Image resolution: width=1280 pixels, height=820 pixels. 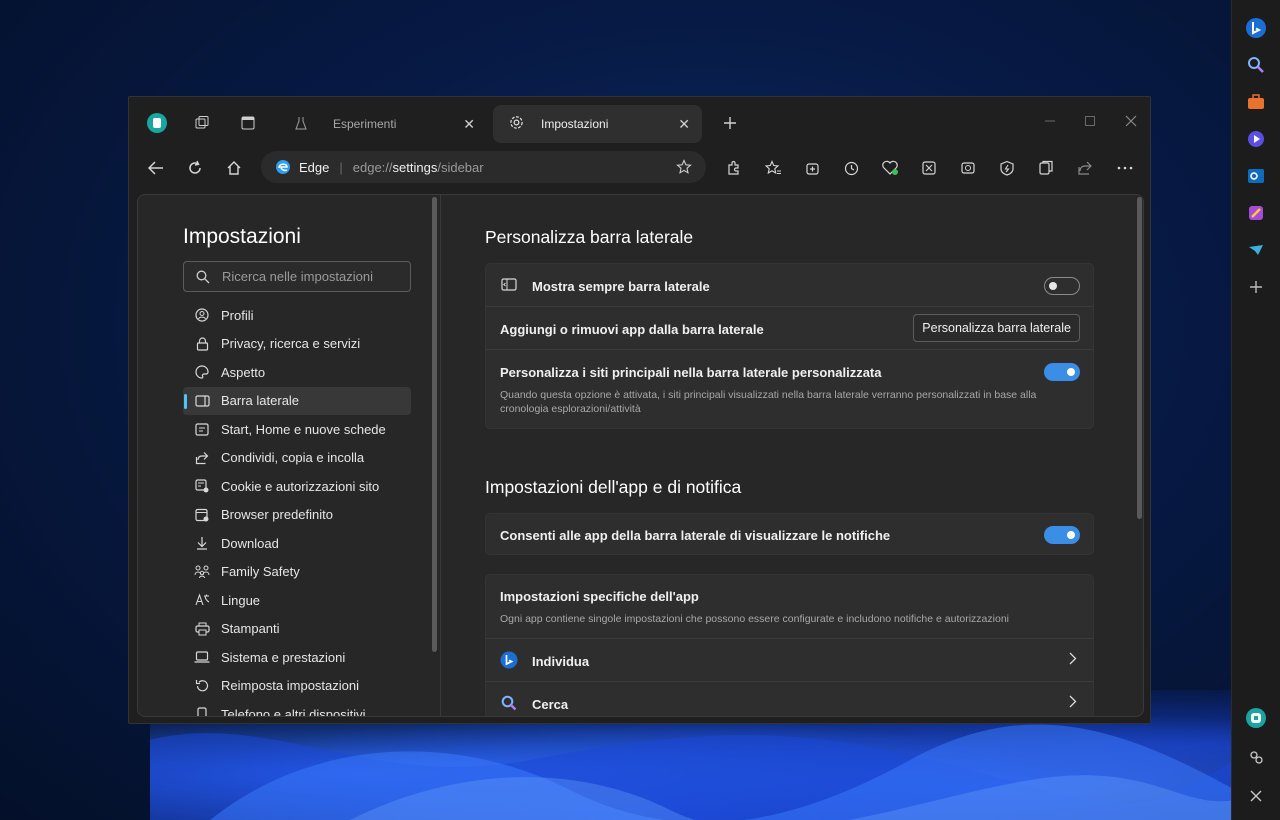 I want to click on nav-item-telefono: Telefono e altri dispositivi, so click(x=297, y=708).